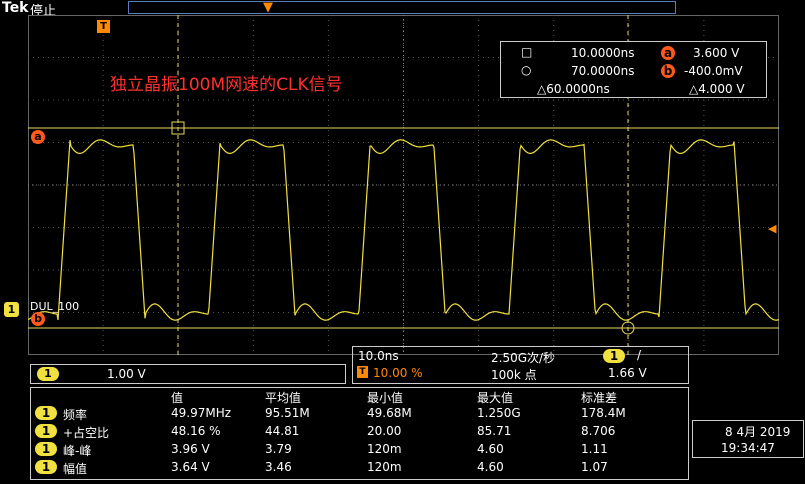 This screenshot has width=805, height=484. What do you see at coordinates (177, 398) in the screenshot?
I see `col-header: 值` at bounding box center [177, 398].